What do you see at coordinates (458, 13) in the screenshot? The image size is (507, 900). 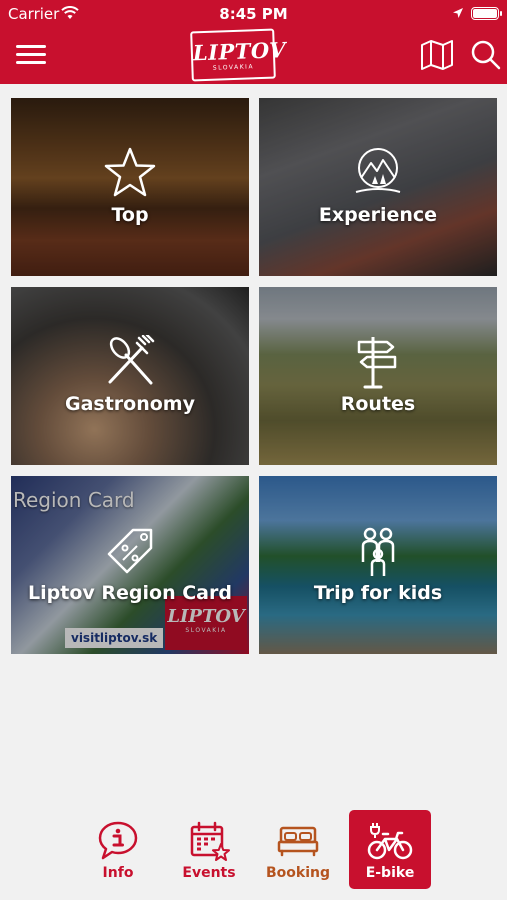 I see `location-arrow-icon` at bounding box center [458, 13].